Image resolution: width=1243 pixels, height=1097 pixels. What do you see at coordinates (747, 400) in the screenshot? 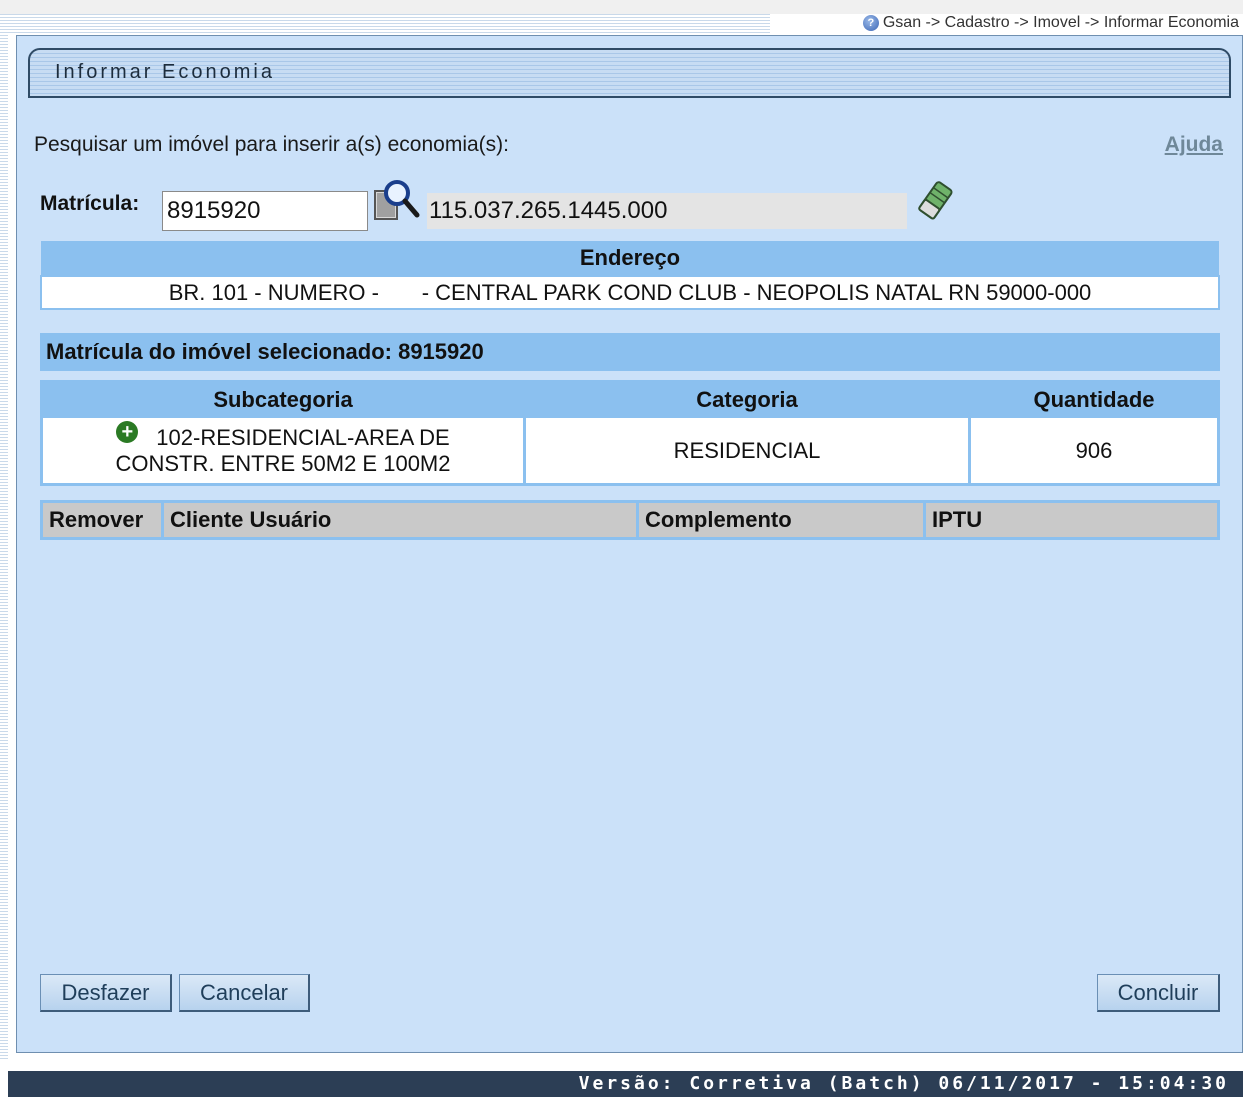
I see `column-header-categoria: Categoria` at bounding box center [747, 400].